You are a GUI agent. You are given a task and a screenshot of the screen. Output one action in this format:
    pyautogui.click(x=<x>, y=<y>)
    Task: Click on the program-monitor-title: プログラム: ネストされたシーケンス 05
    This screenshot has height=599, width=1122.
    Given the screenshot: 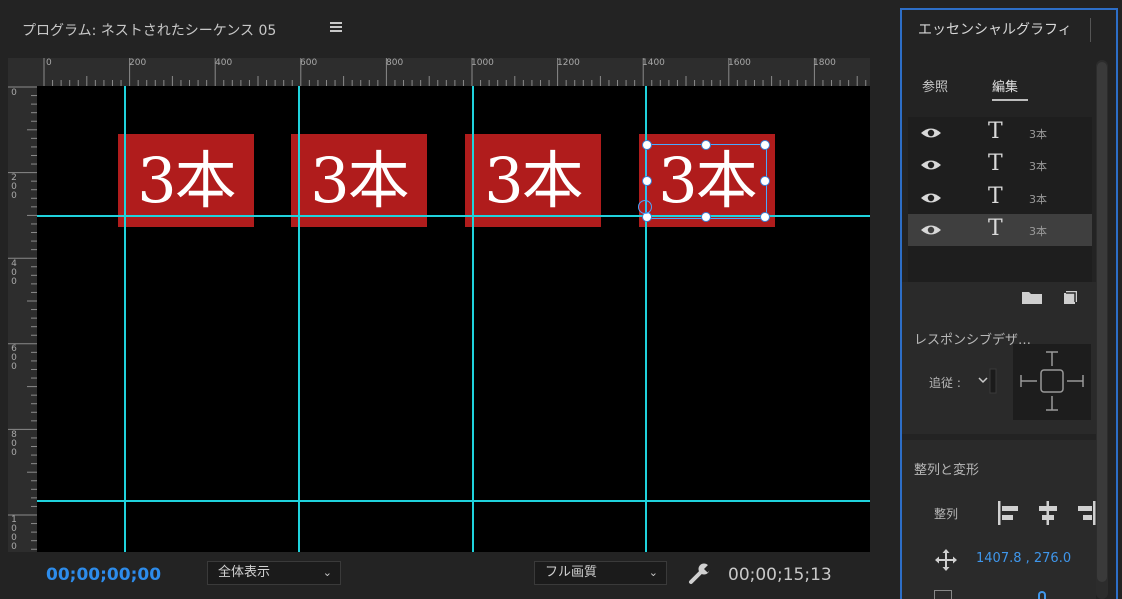 What is the action you would take?
    pyautogui.click(x=149, y=30)
    